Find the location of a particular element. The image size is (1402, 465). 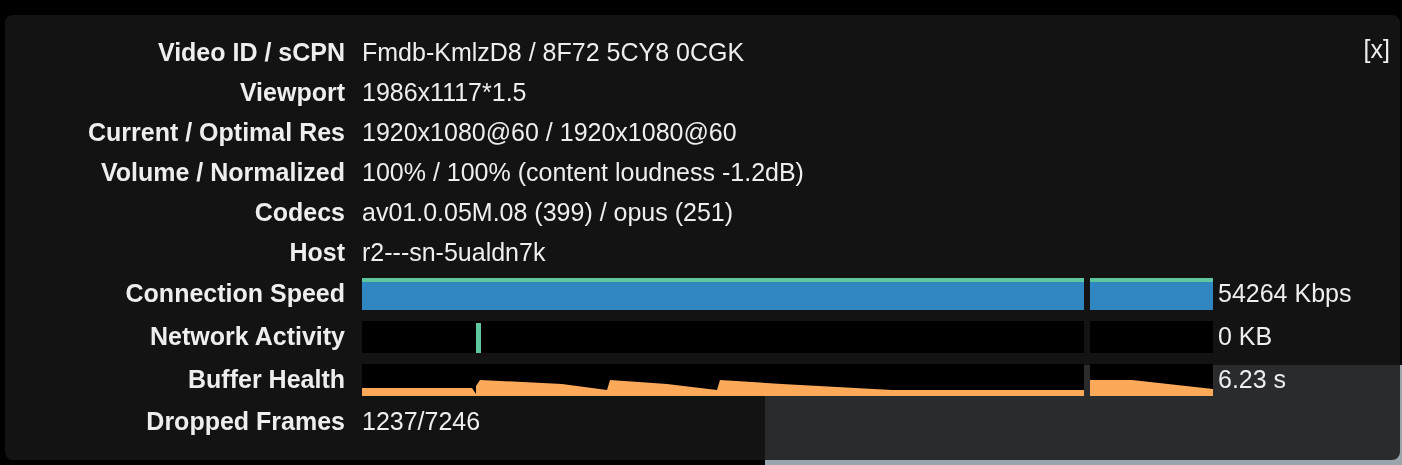

stat-value: 1986x1117*1.5 is located at coordinates (444, 92).